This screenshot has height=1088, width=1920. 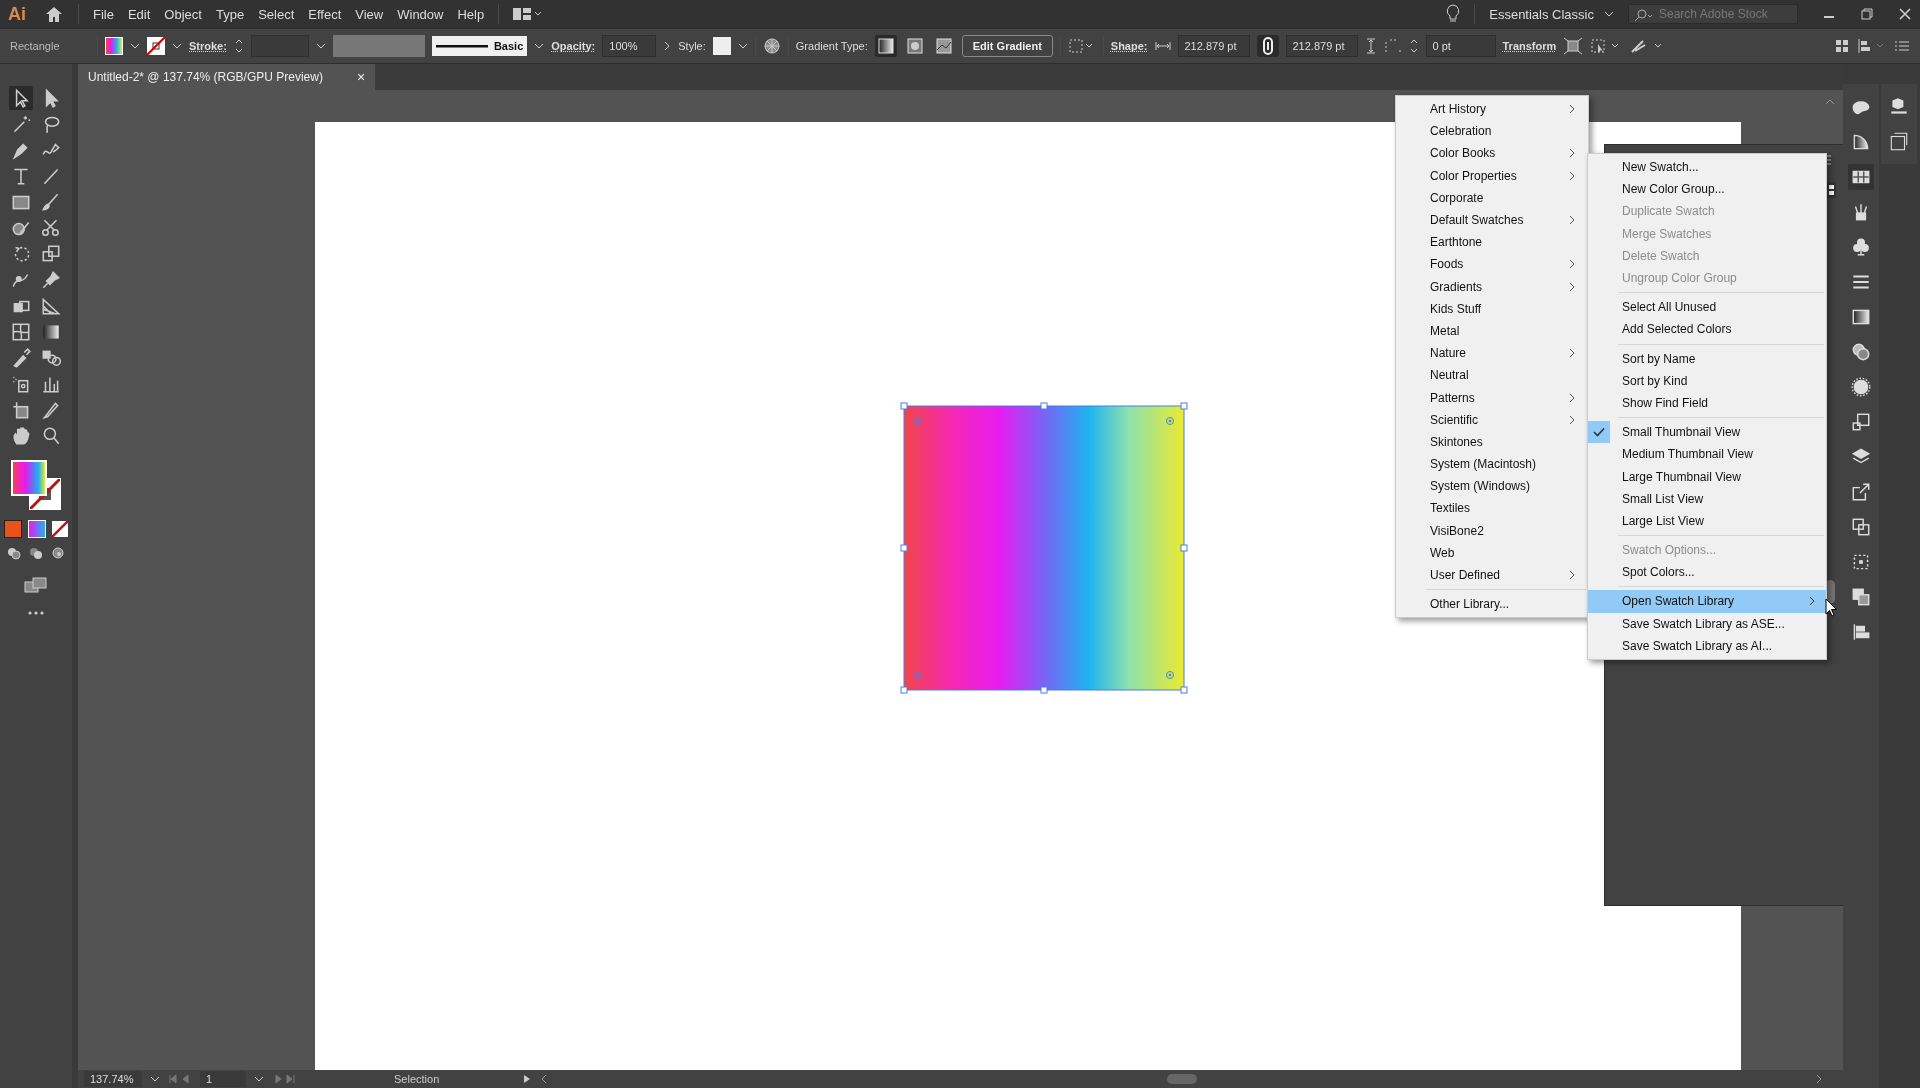 What do you see at coordinates (1529, 46) in the screenshot?
I see `transform-link: Transform` at bounding box center [1529, 46].